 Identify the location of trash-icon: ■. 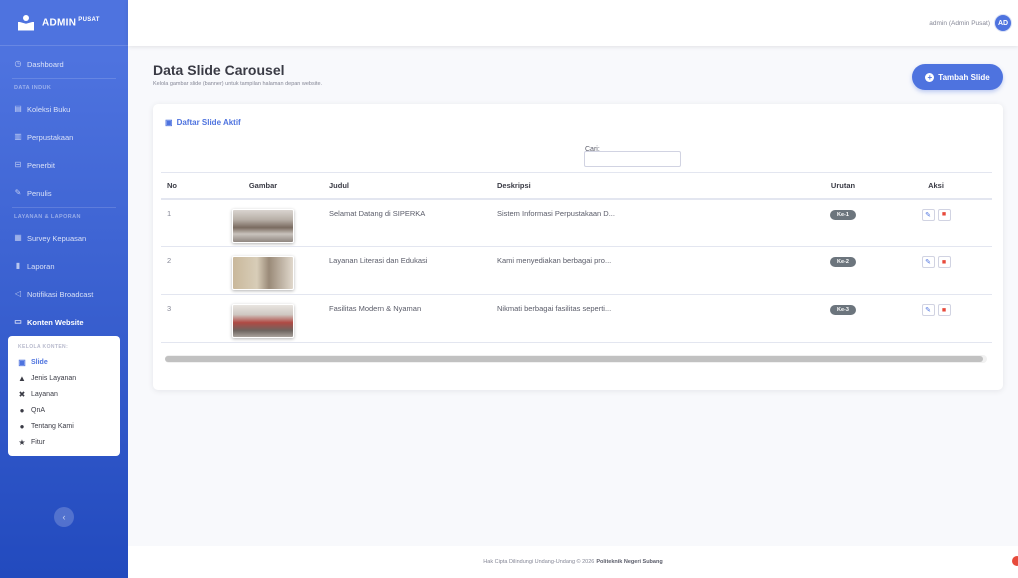
(944, 310).